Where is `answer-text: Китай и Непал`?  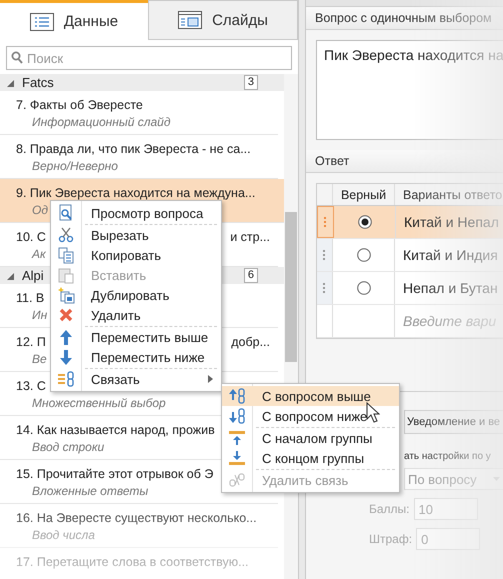
answer-text: Китай и Непал is located at coordinates (451, 222).